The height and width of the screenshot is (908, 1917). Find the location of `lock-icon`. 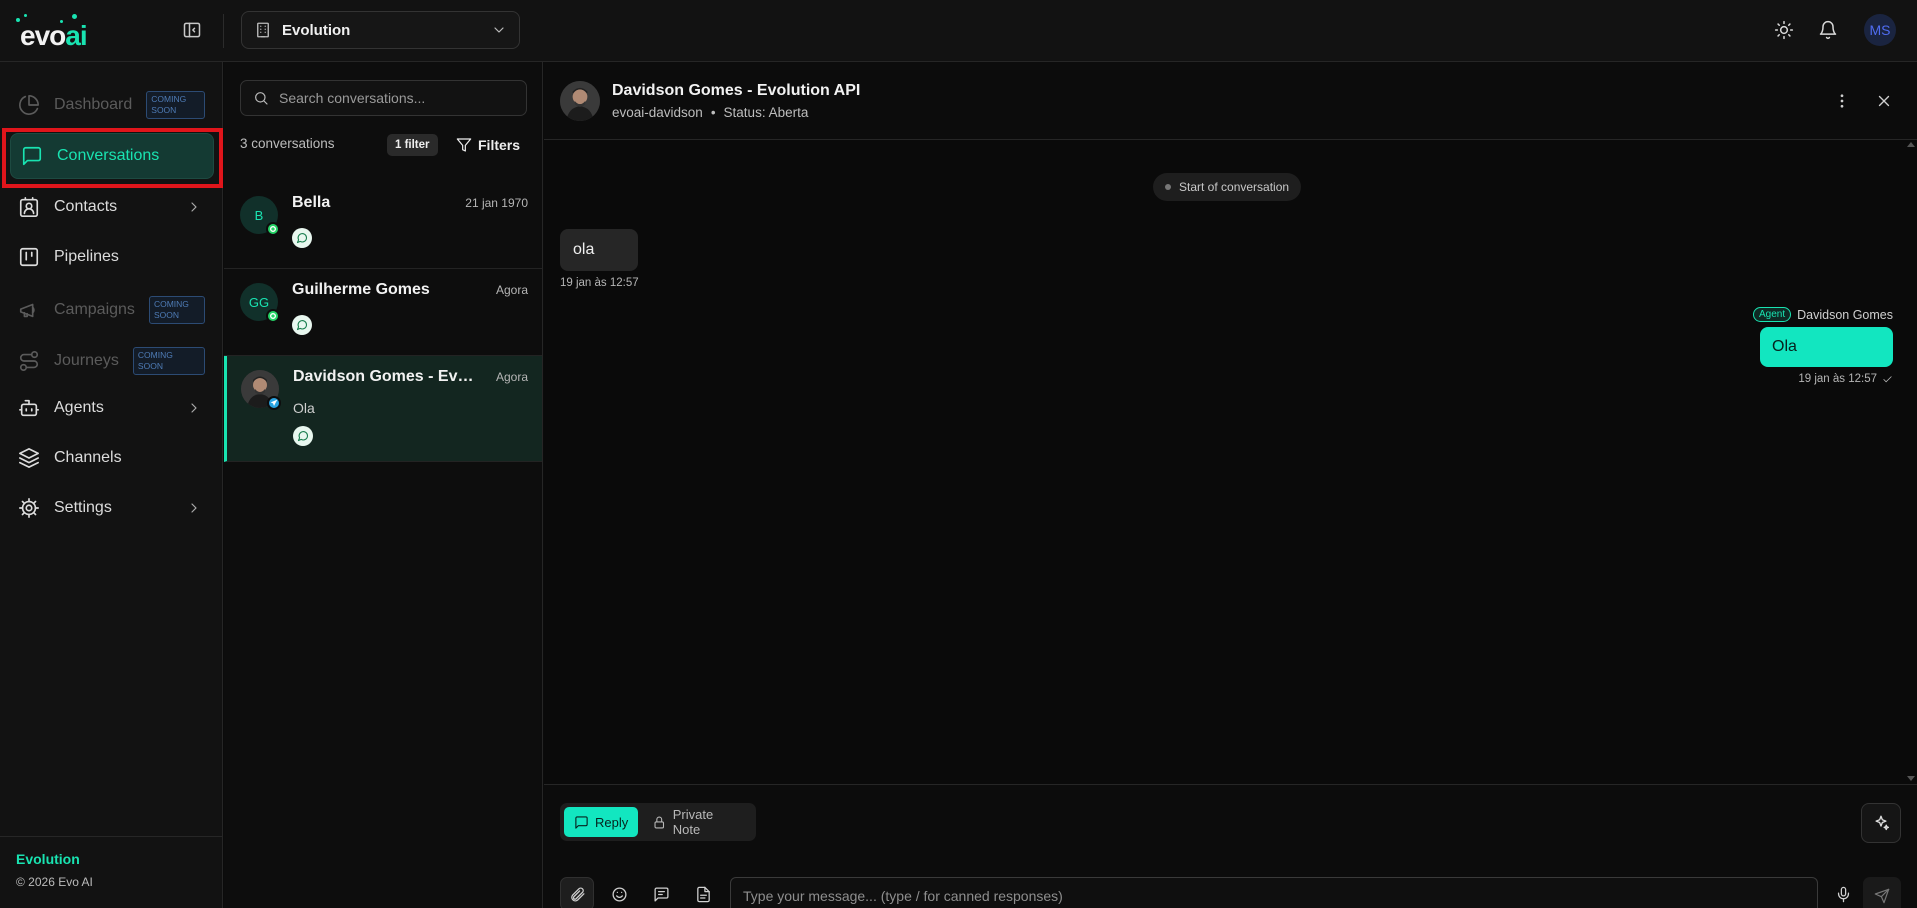

lock-icon is located at coordinates (659, 822).